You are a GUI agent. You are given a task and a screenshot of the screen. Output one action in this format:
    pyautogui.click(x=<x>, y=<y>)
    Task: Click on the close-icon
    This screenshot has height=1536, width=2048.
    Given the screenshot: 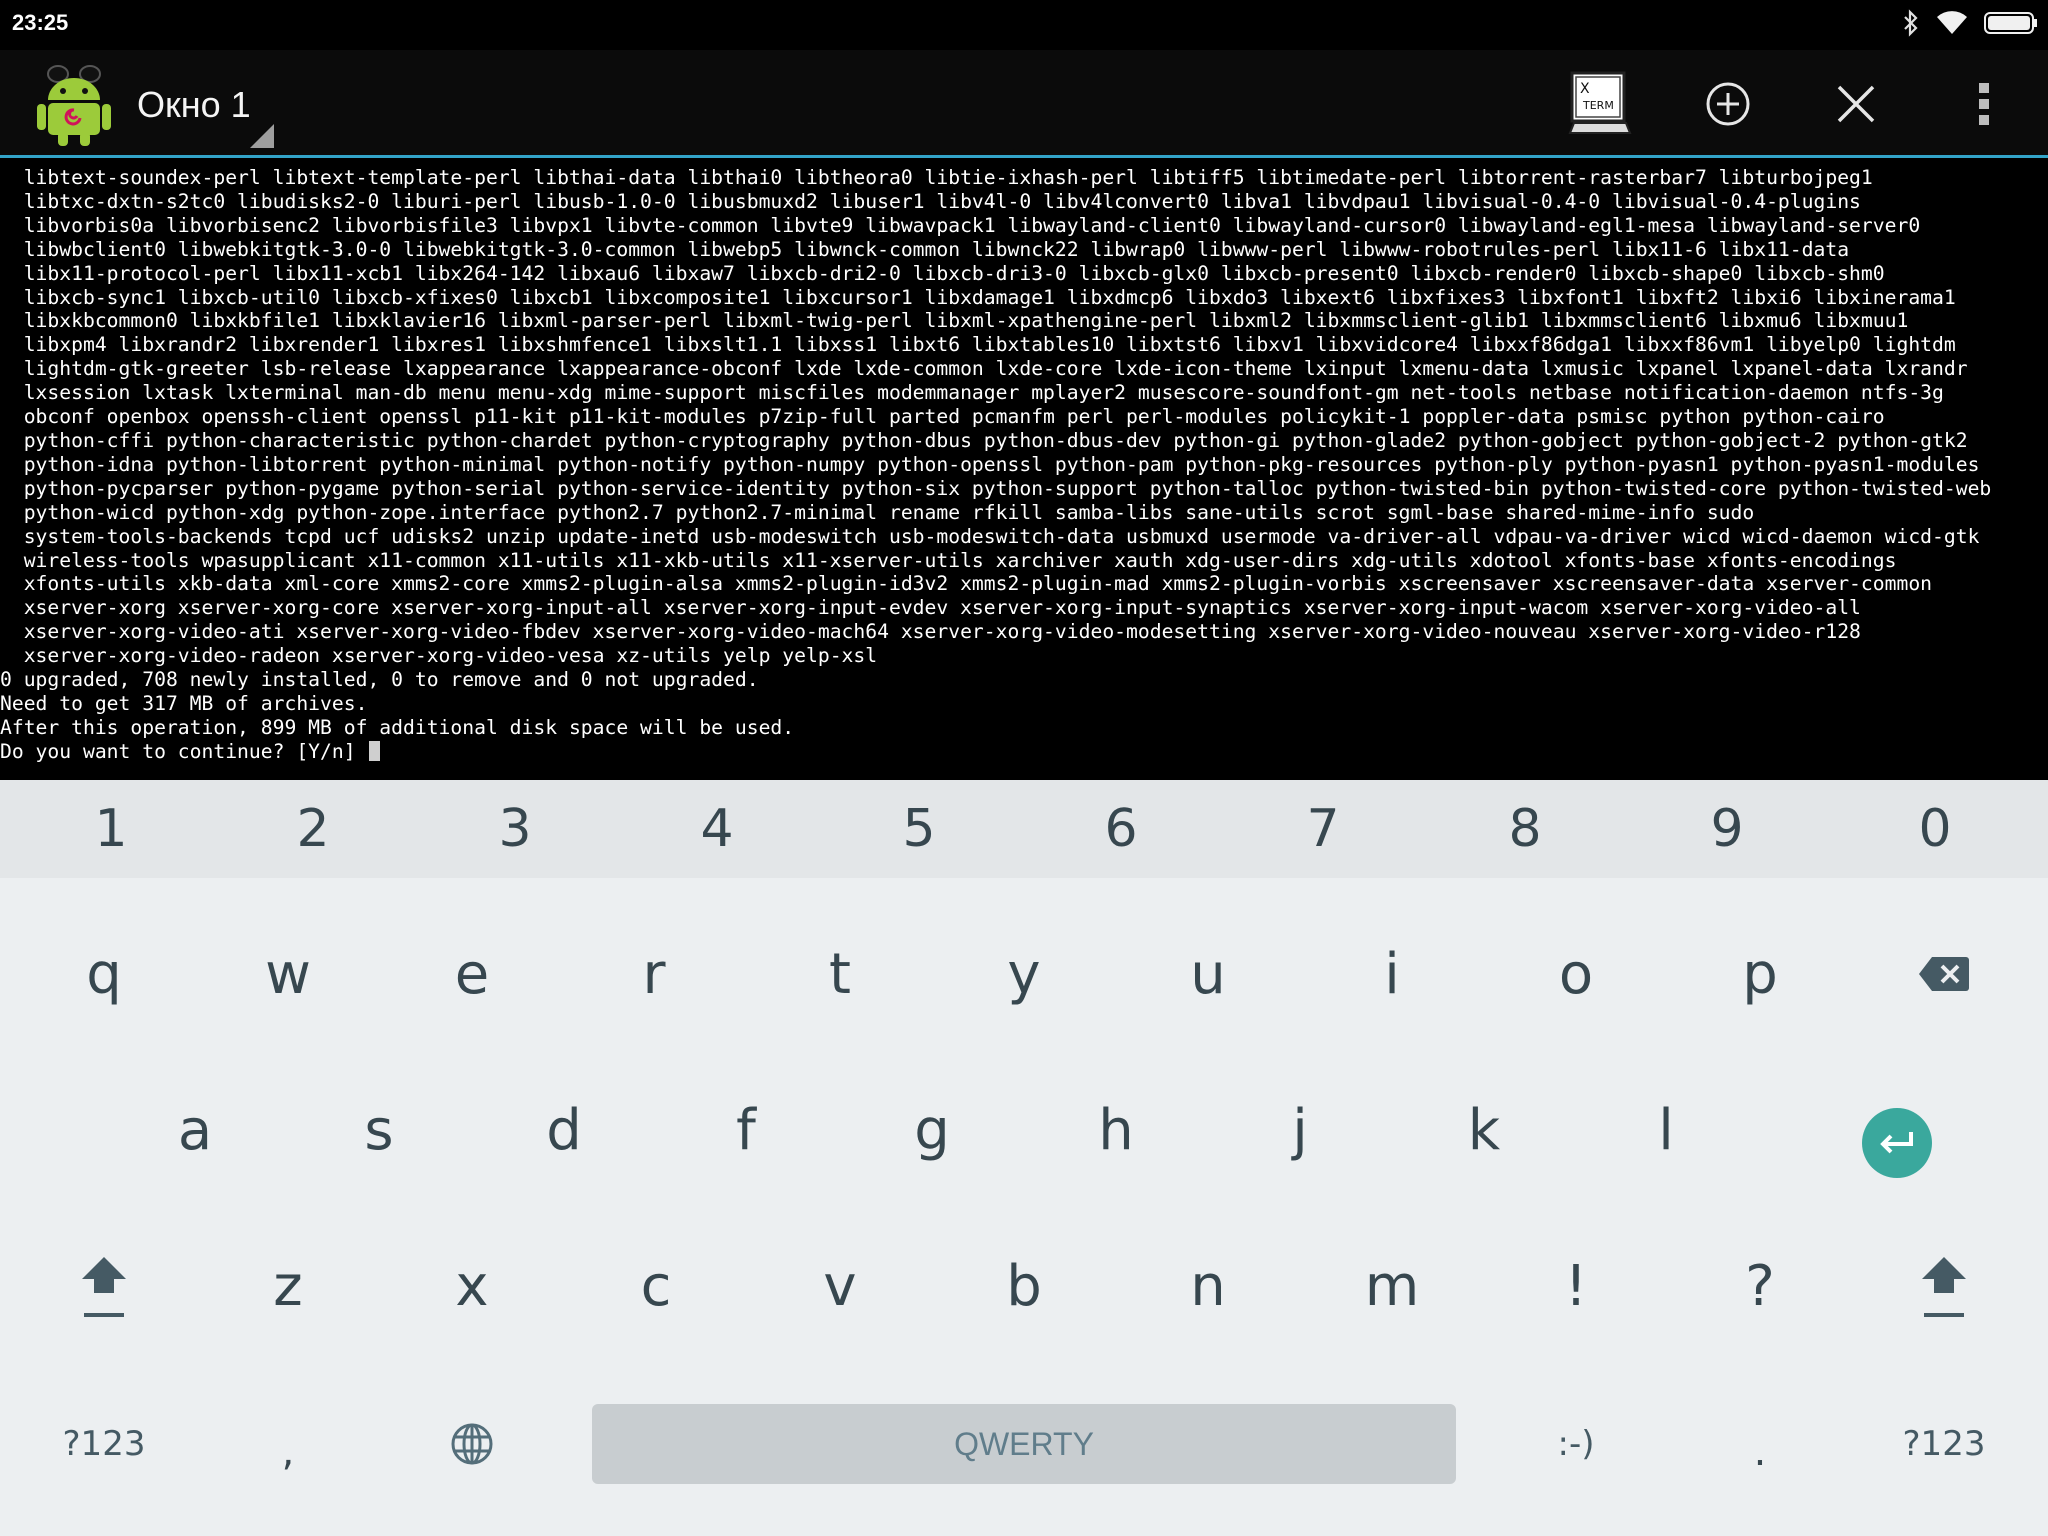 What is the action you would take?
    pyautogui.click(x=1856, y=104)
    